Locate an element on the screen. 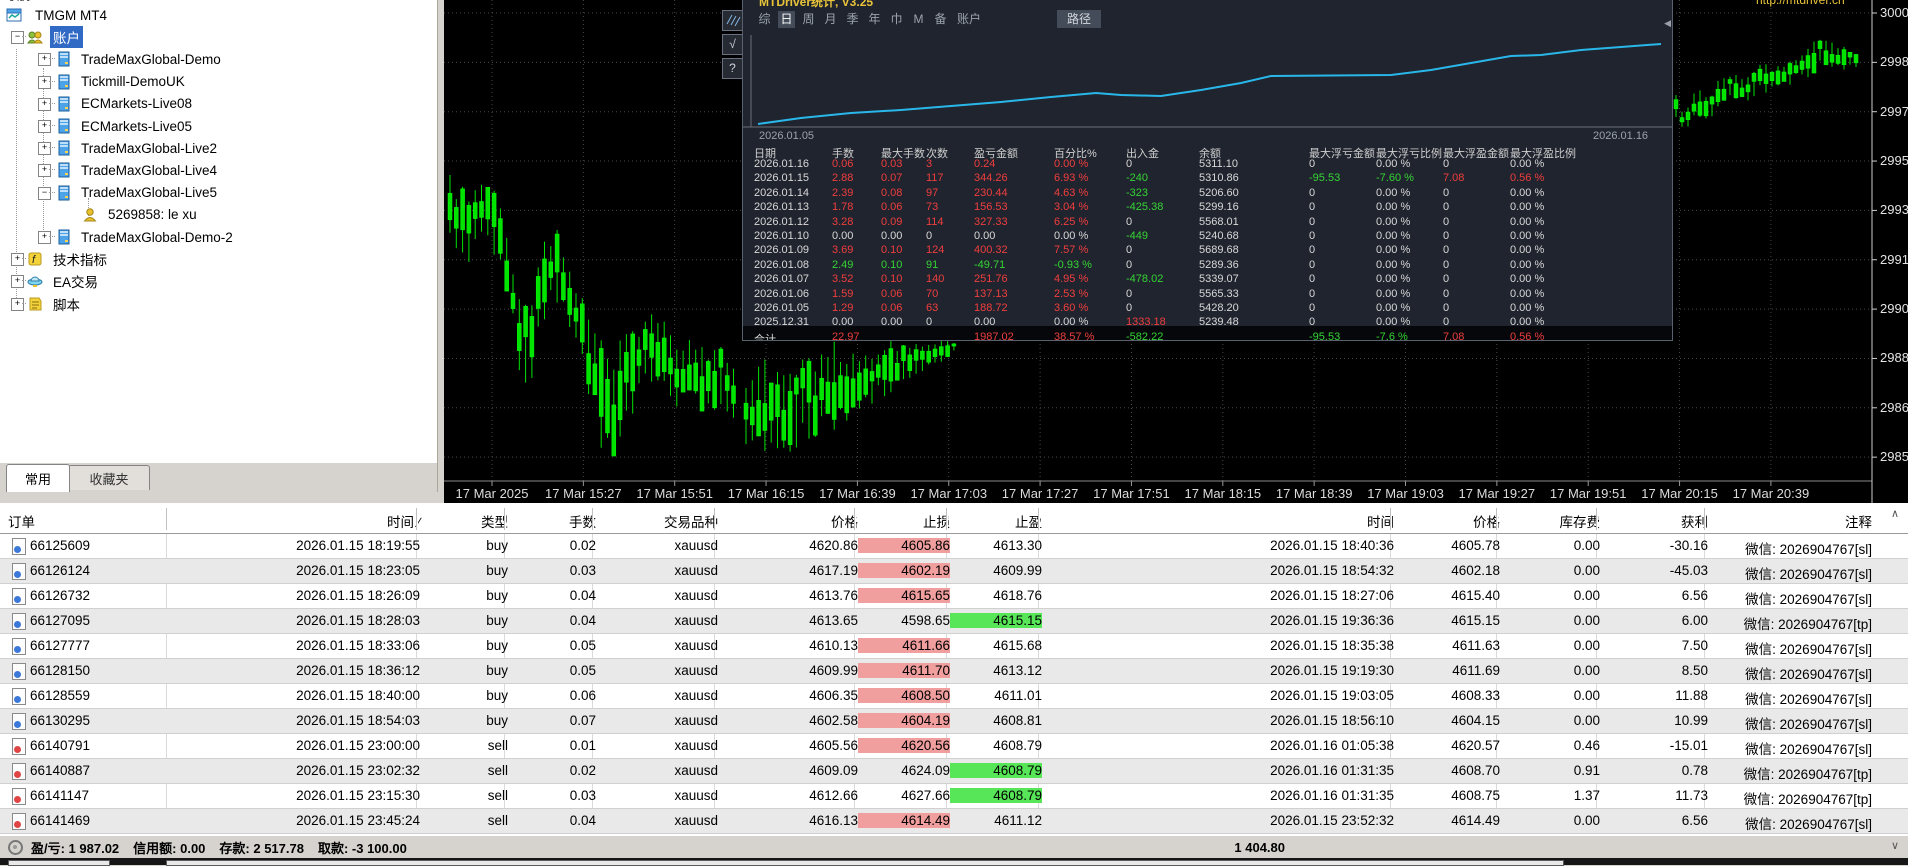 The height and width of the screenshot is (866, 1908). status-segment: 信用额: 0.00 is located at coordinates (169, 848).